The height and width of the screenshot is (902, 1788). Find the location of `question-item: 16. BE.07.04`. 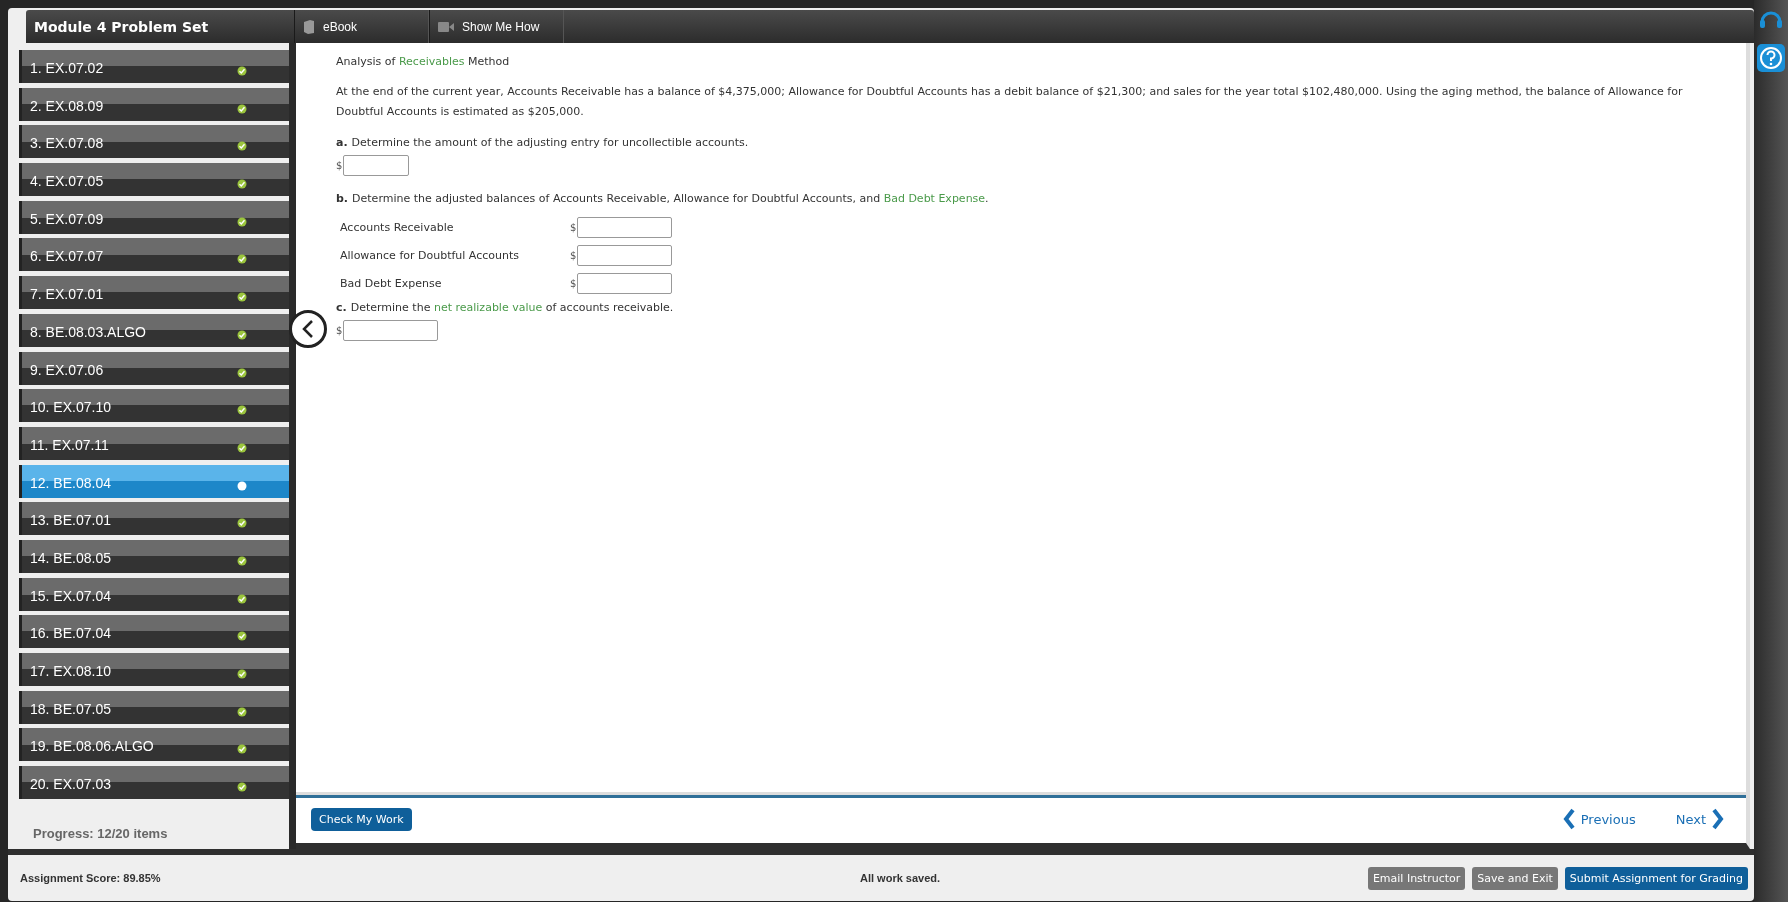

question-item: 16. BE.07.04 is located at coordinates (154, 632).